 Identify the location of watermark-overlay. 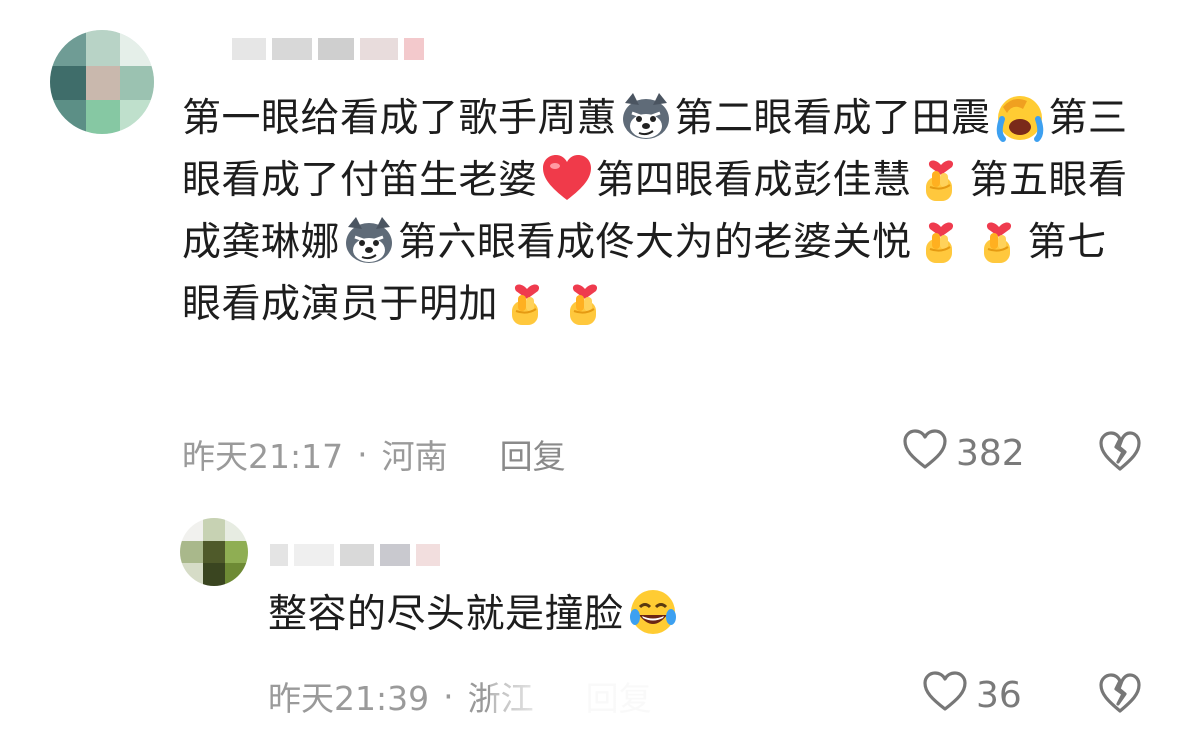
(600, 696).